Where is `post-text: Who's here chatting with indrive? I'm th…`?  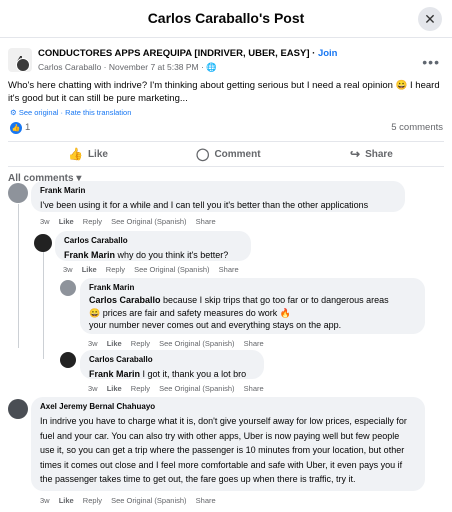 post-text: Who's here chatting with indrive? I'm th… is located at coordinates (224, 92).